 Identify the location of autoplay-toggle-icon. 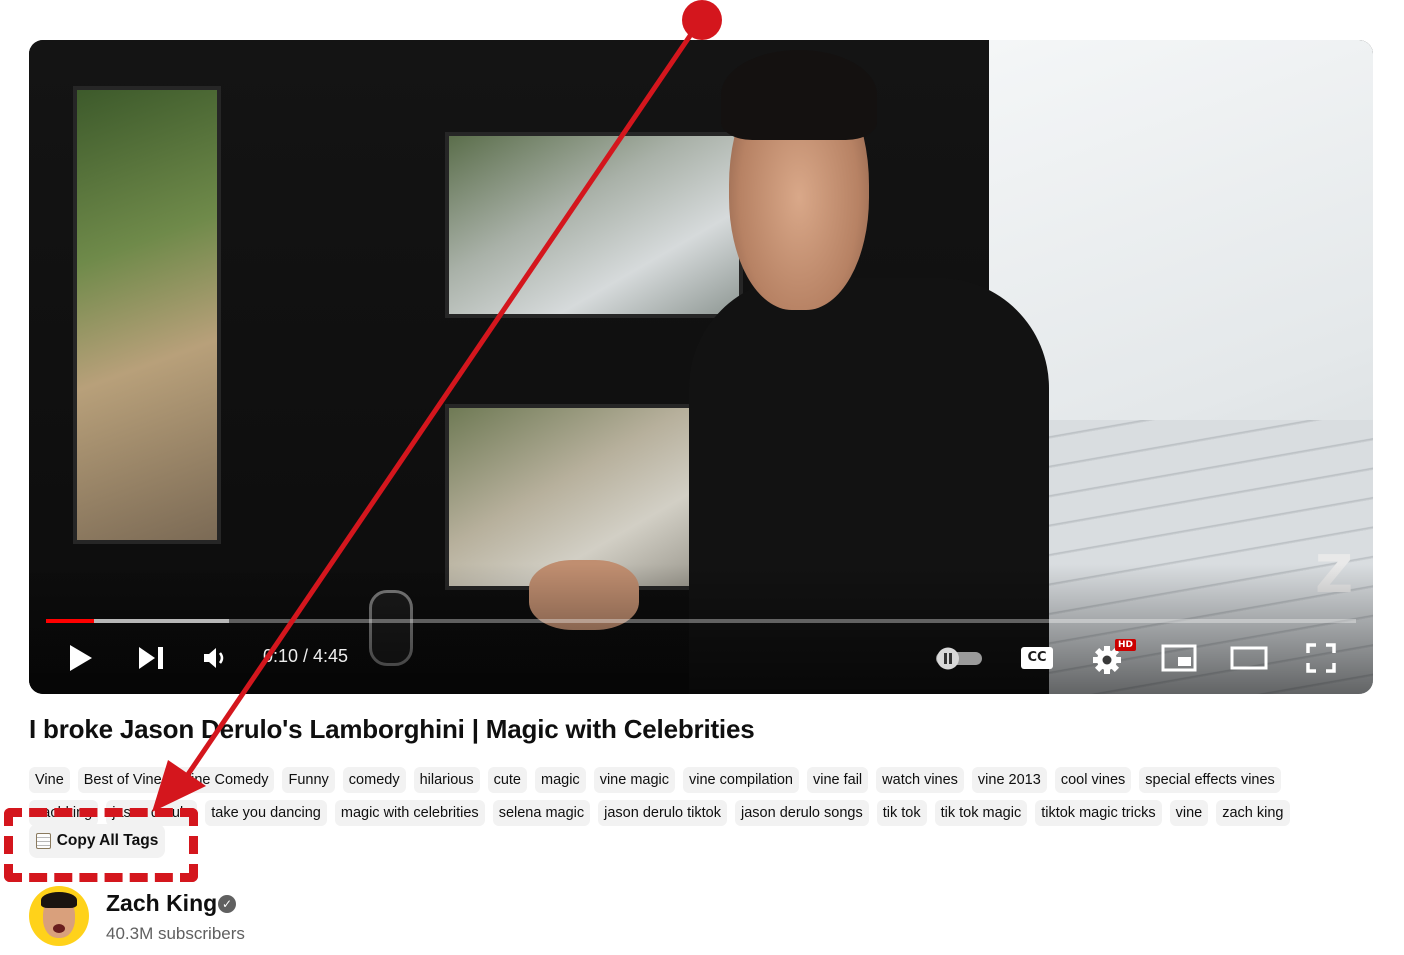
(959, 658).